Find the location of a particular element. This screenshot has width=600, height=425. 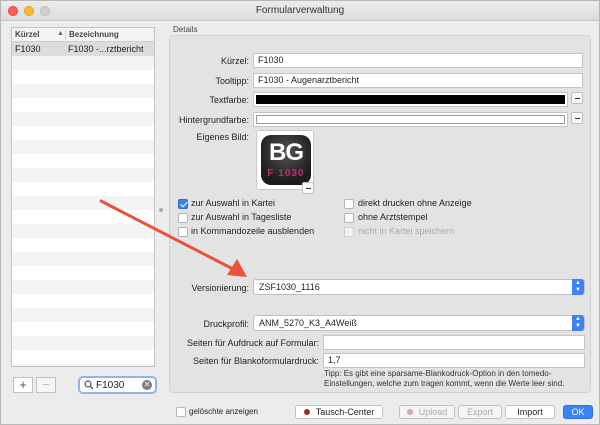

eigenes-bild-label: Eigenes Bild: is located at coordinates (222, 137).